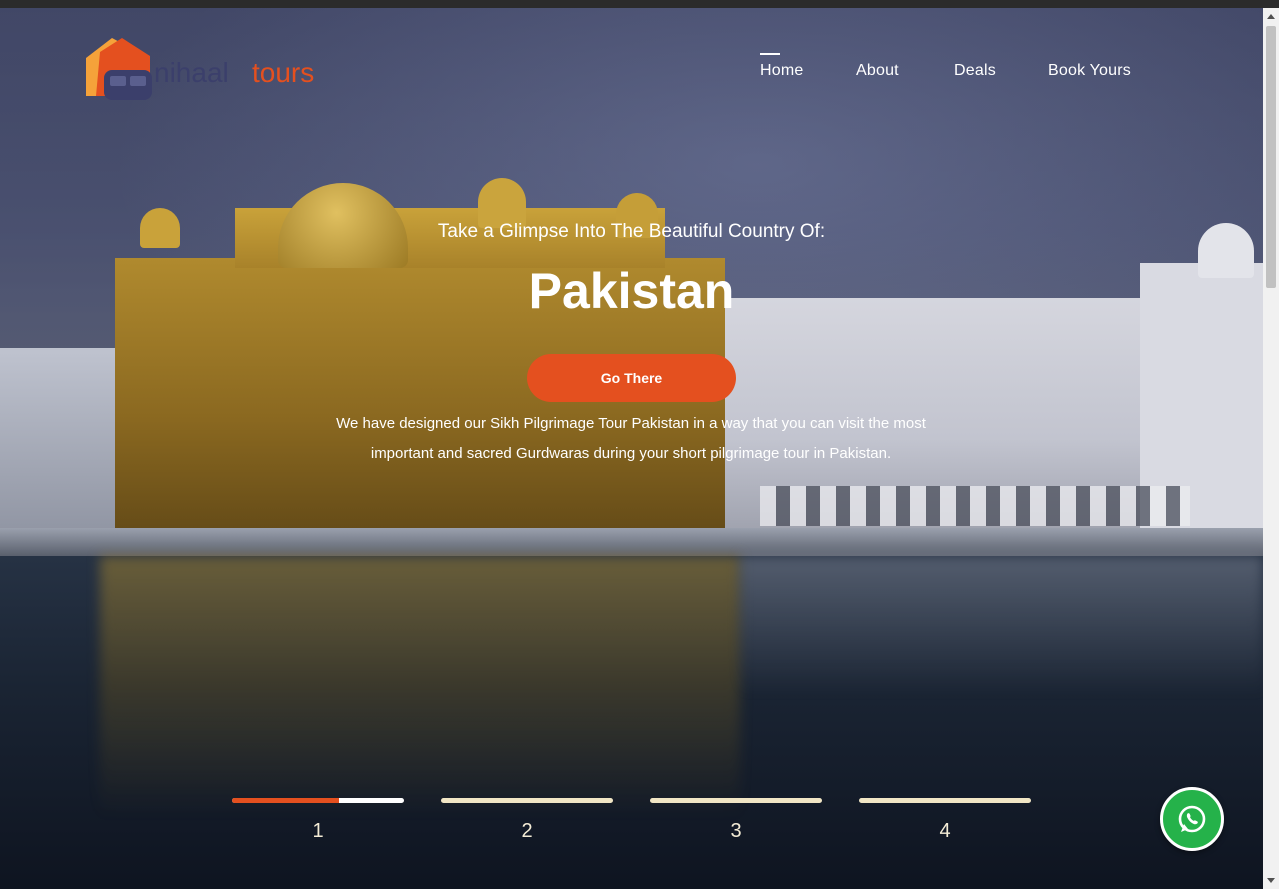 This screenshot has height=889, width=1279. Describe the element at coordinates (191, 72) in the screenshot. I see `logo-text-primary: nihaal` at that location.